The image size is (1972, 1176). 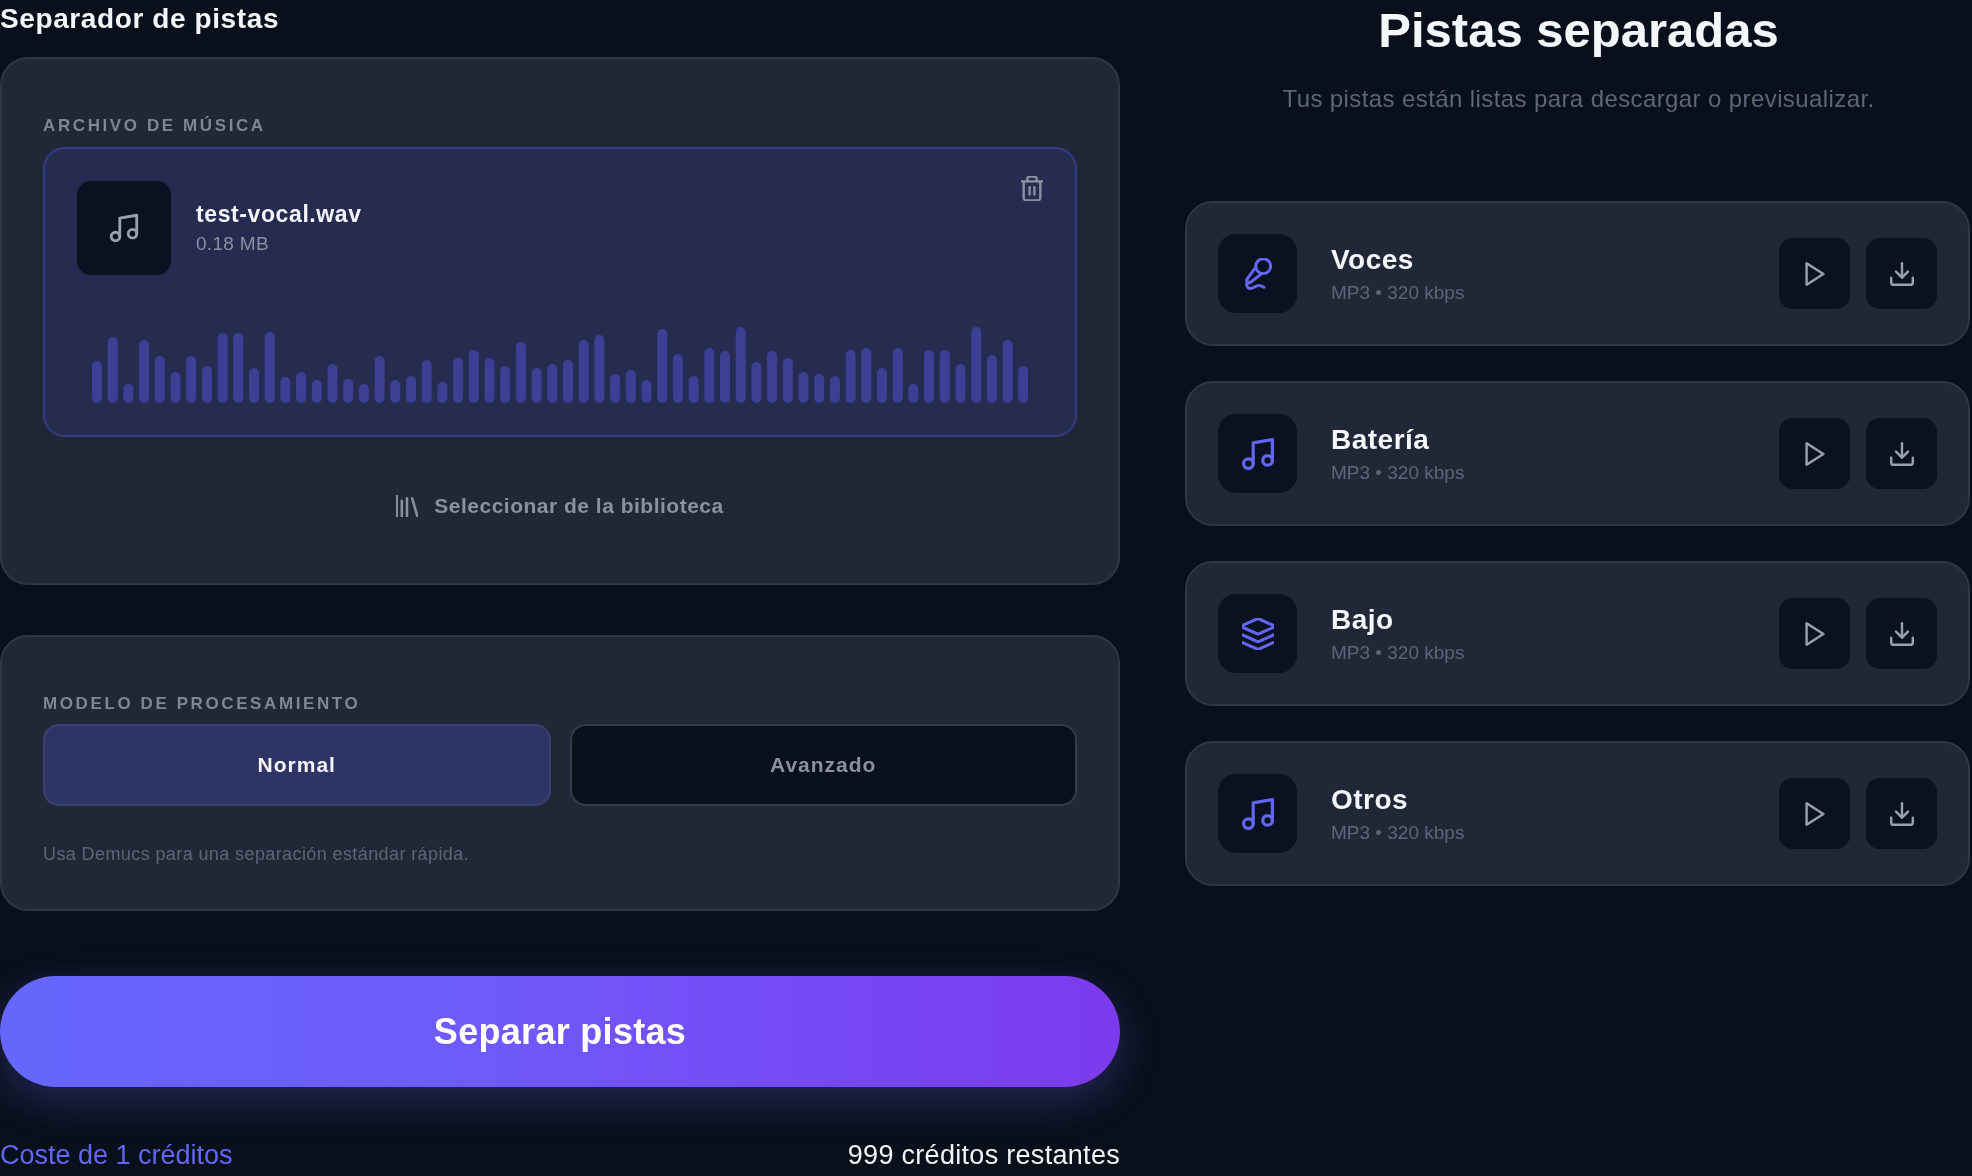 I want to click on track-name: Otros, so click(x=1370, y=799).